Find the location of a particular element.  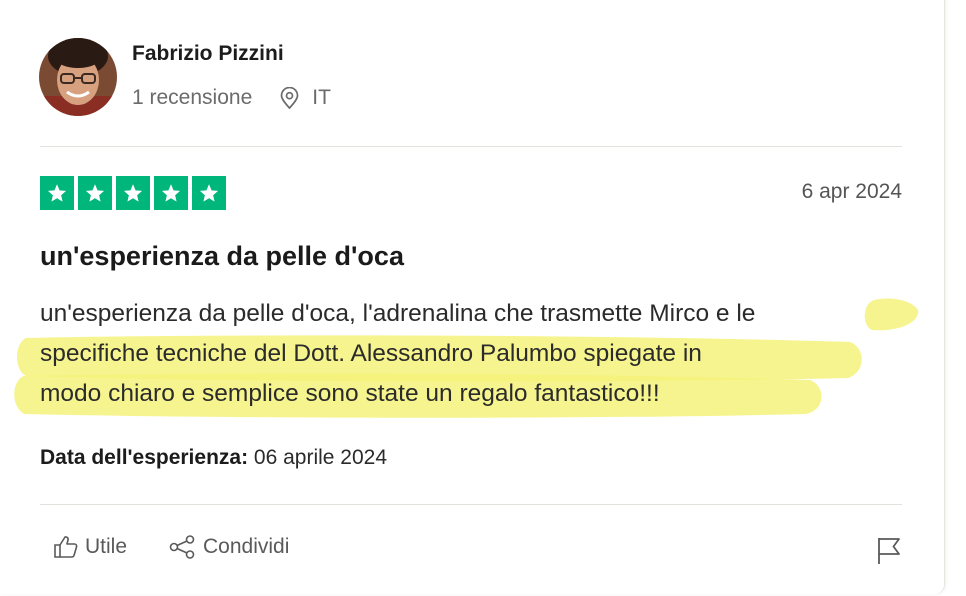

location-pin-icon is located at coordinates (289, 97).